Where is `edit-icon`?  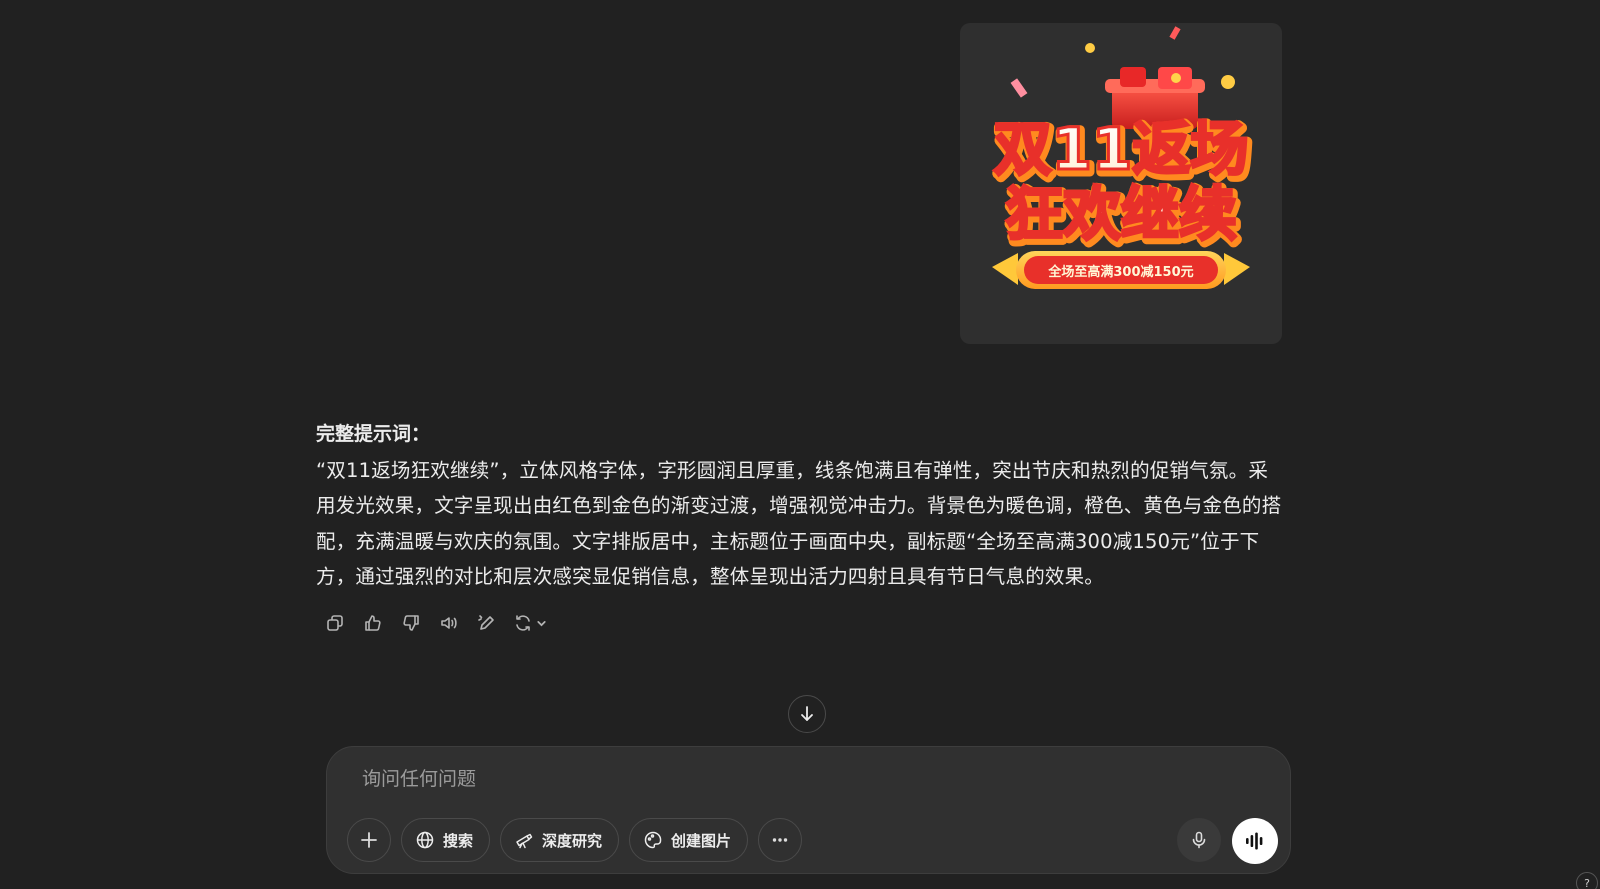
edit-icon is located at coordinates (486, 622).